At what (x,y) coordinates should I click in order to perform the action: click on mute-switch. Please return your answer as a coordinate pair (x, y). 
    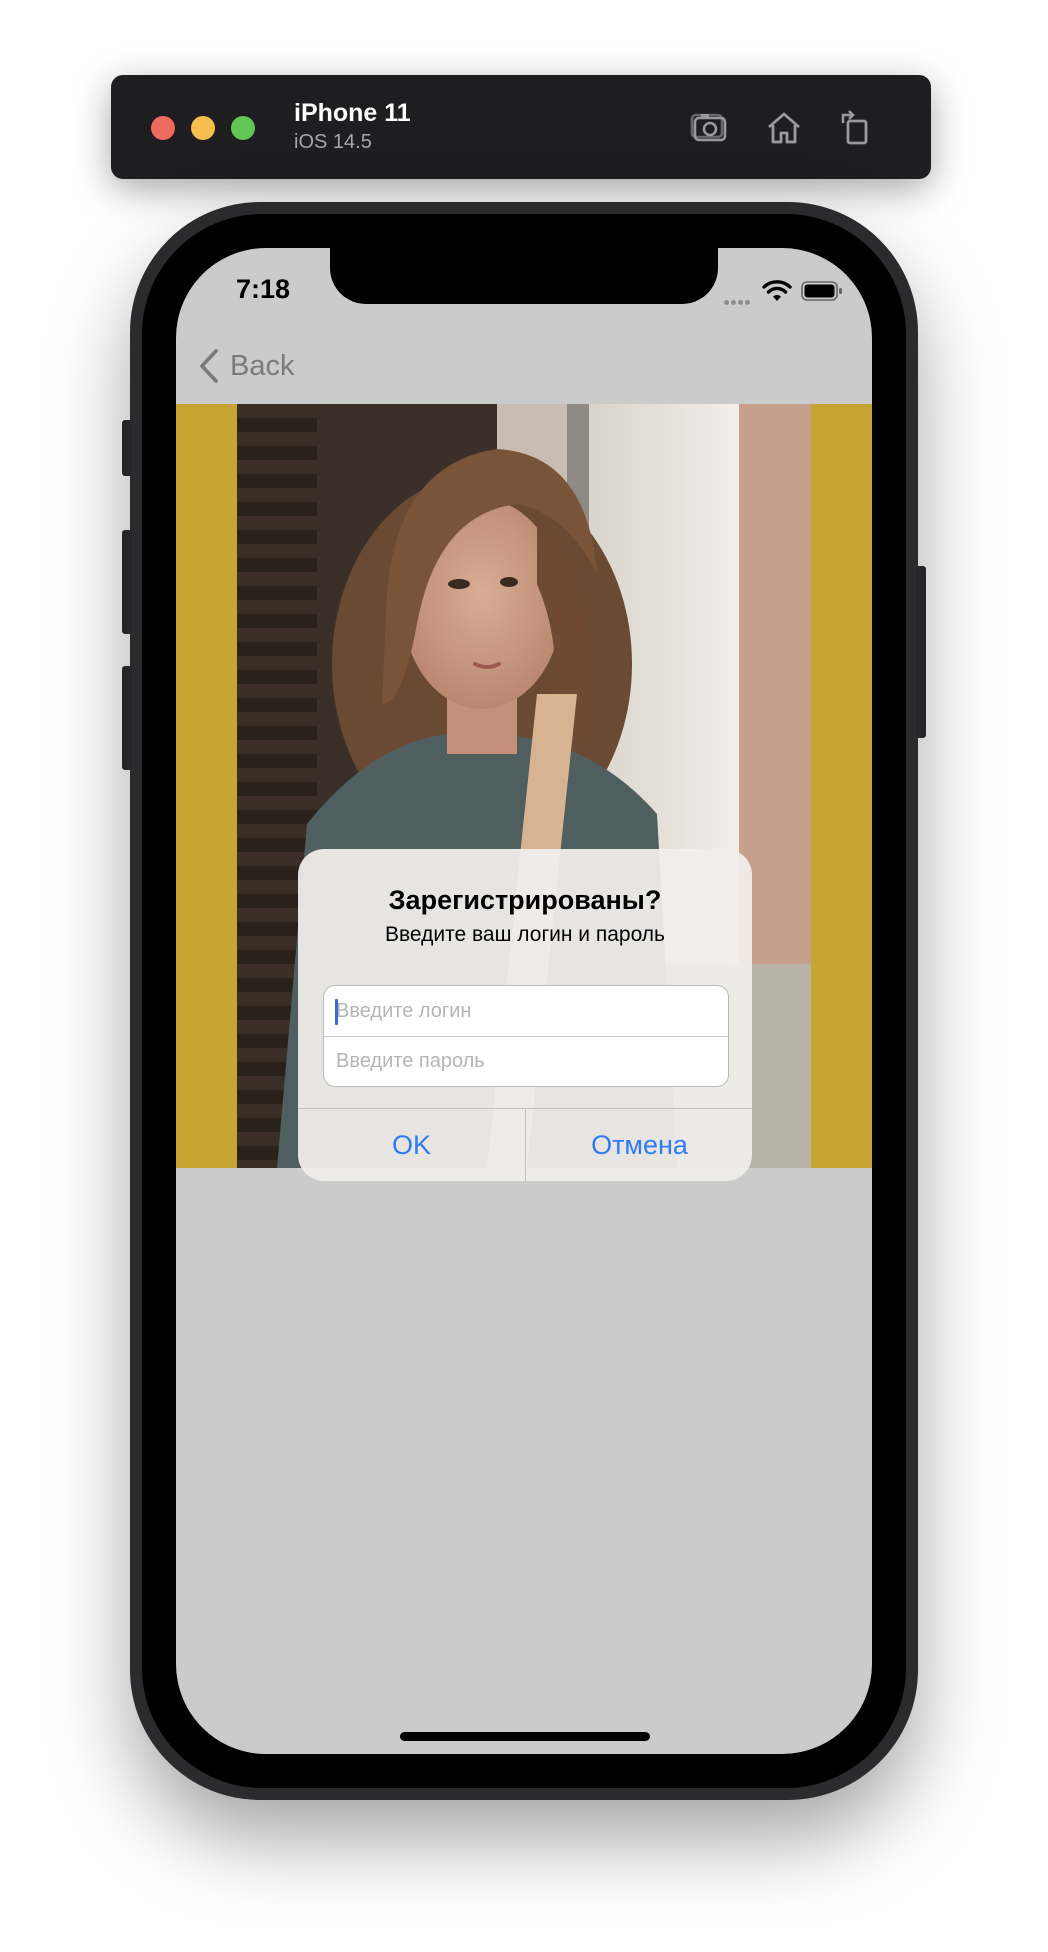
    Looking at the image, I should click on (127, 448).